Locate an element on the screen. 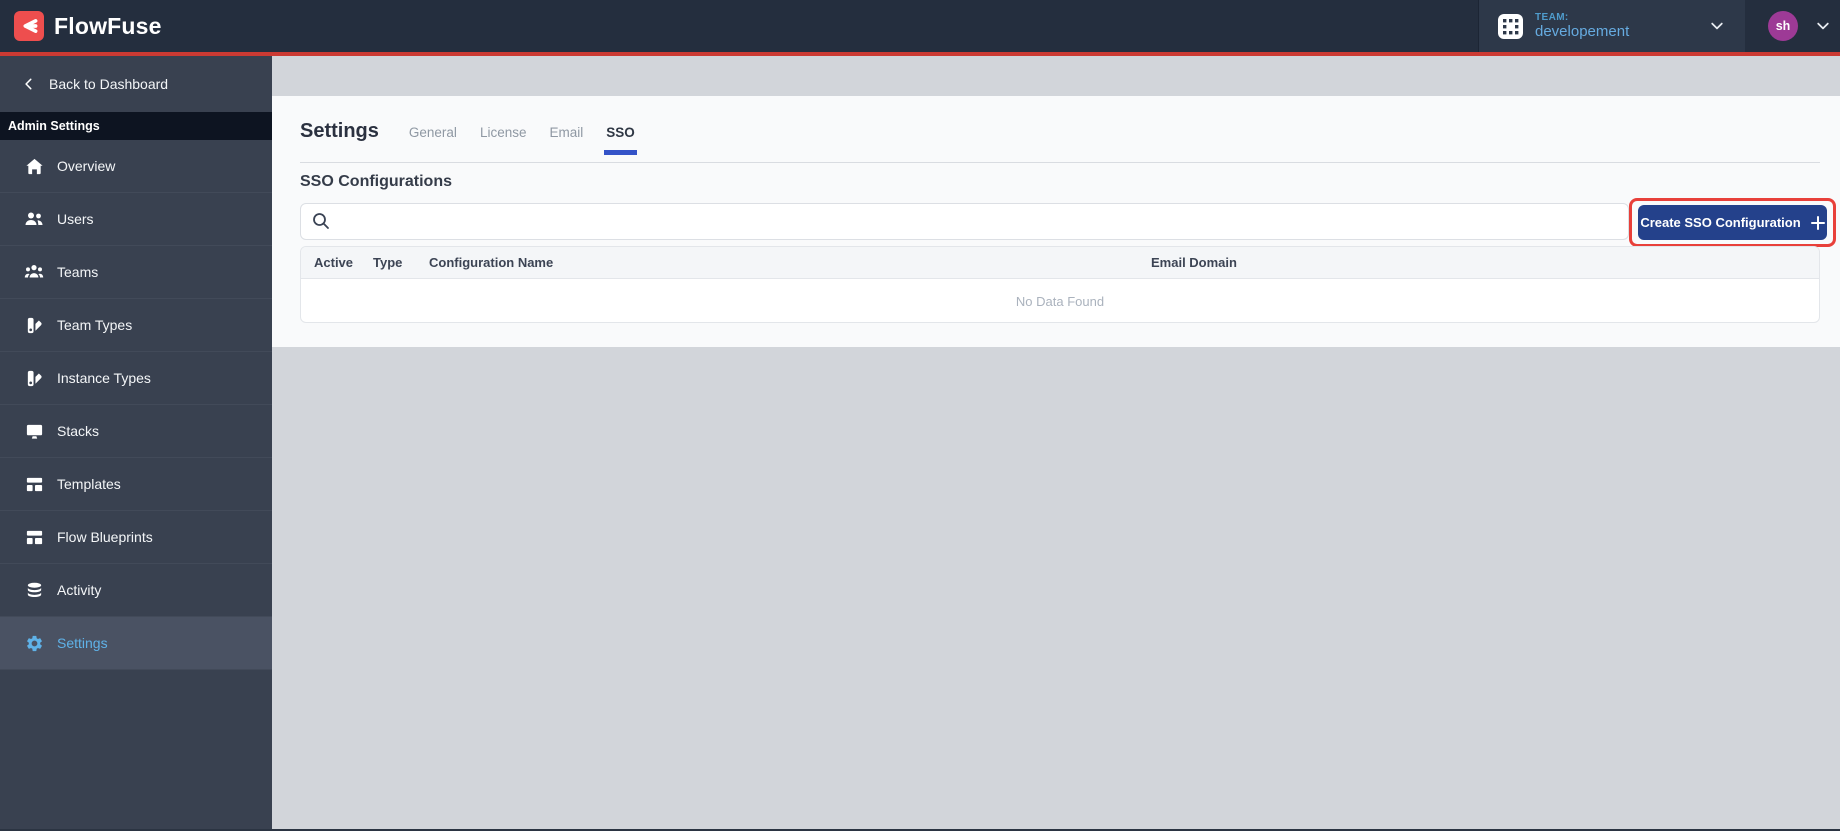 The height and width of the screenshot is (831, 1840). sidebar-item-templates: Templates is located at coordinates (136, 484).